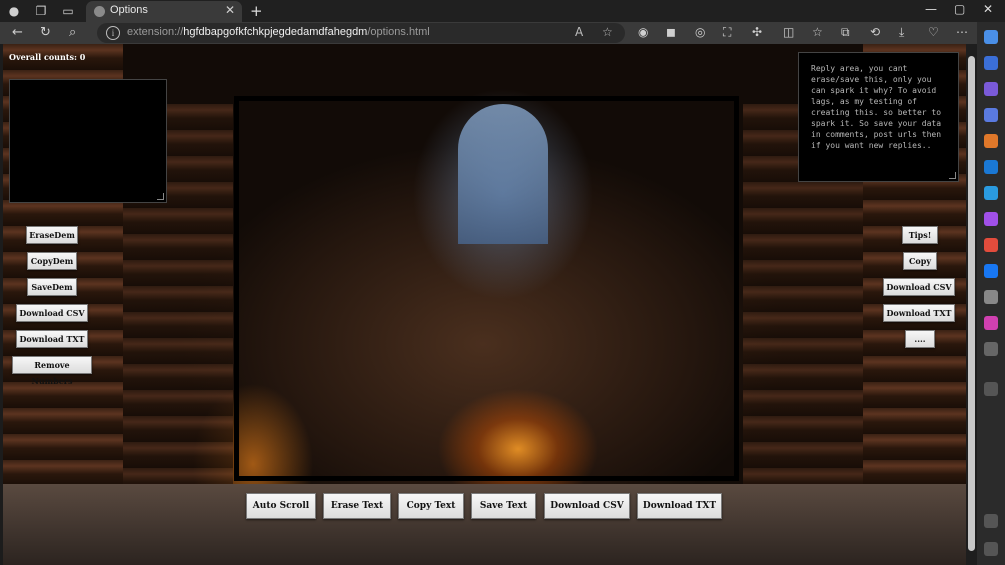 The image size is (1005, 565). I want to click on add-app-icon, so click(991, 389).